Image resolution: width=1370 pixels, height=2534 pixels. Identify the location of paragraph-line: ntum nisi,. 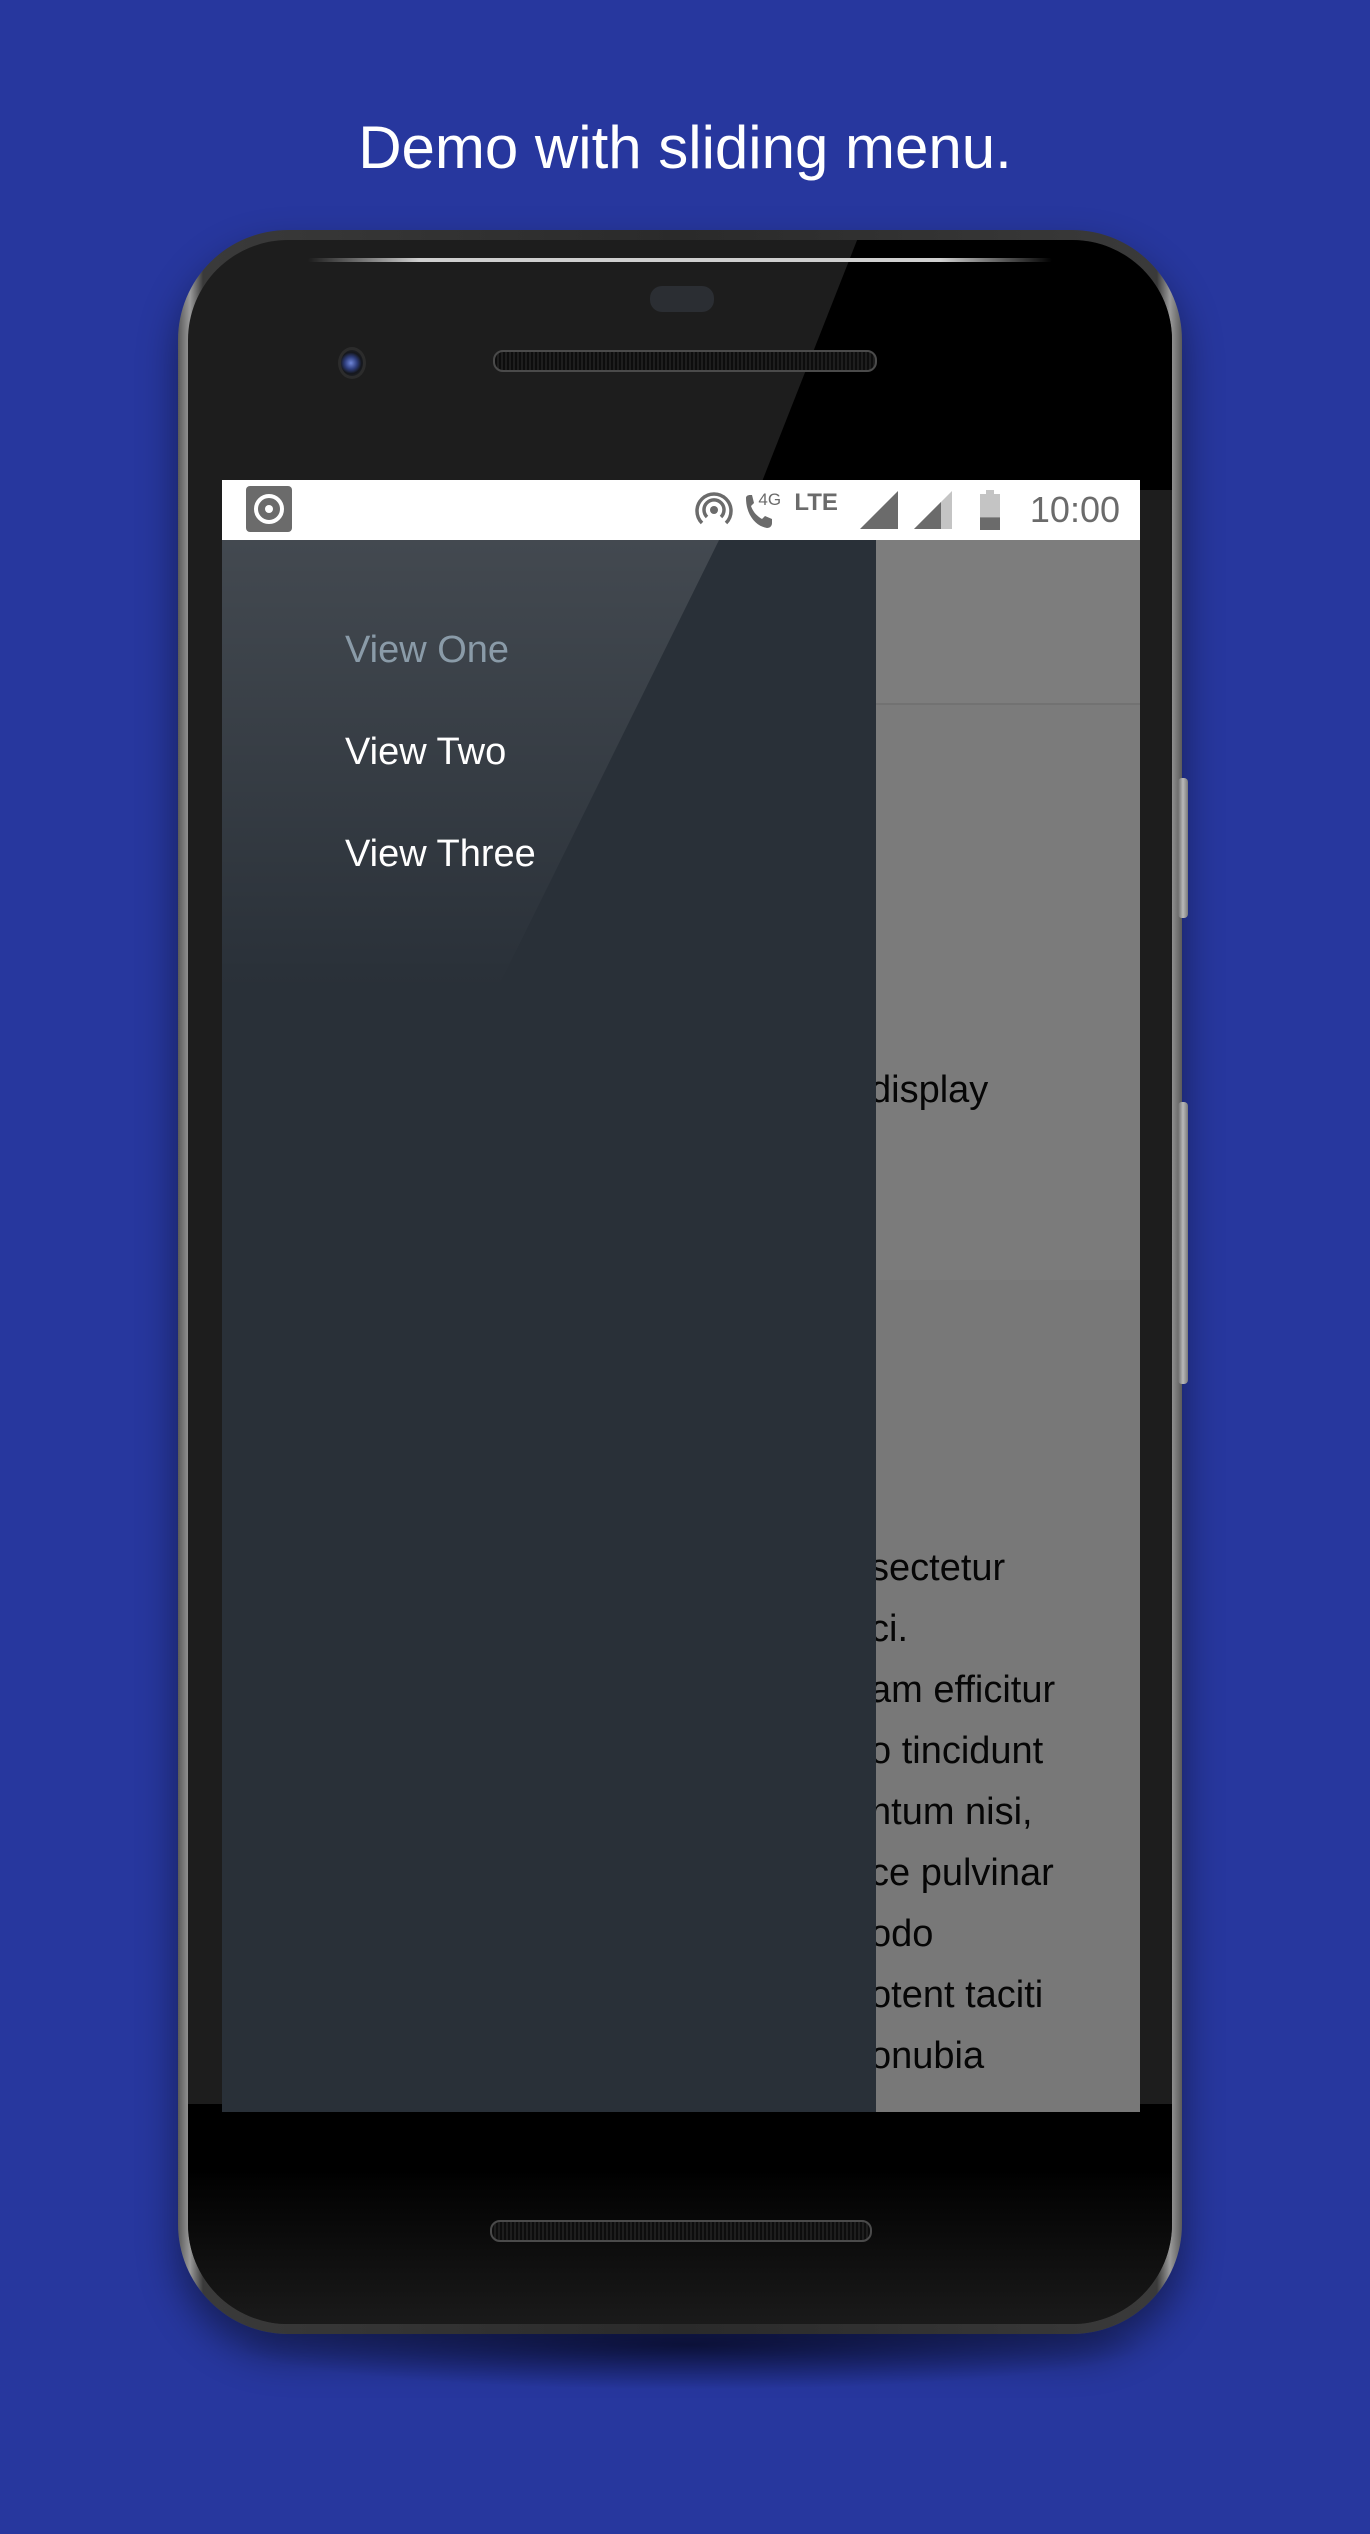
(951, 1812).